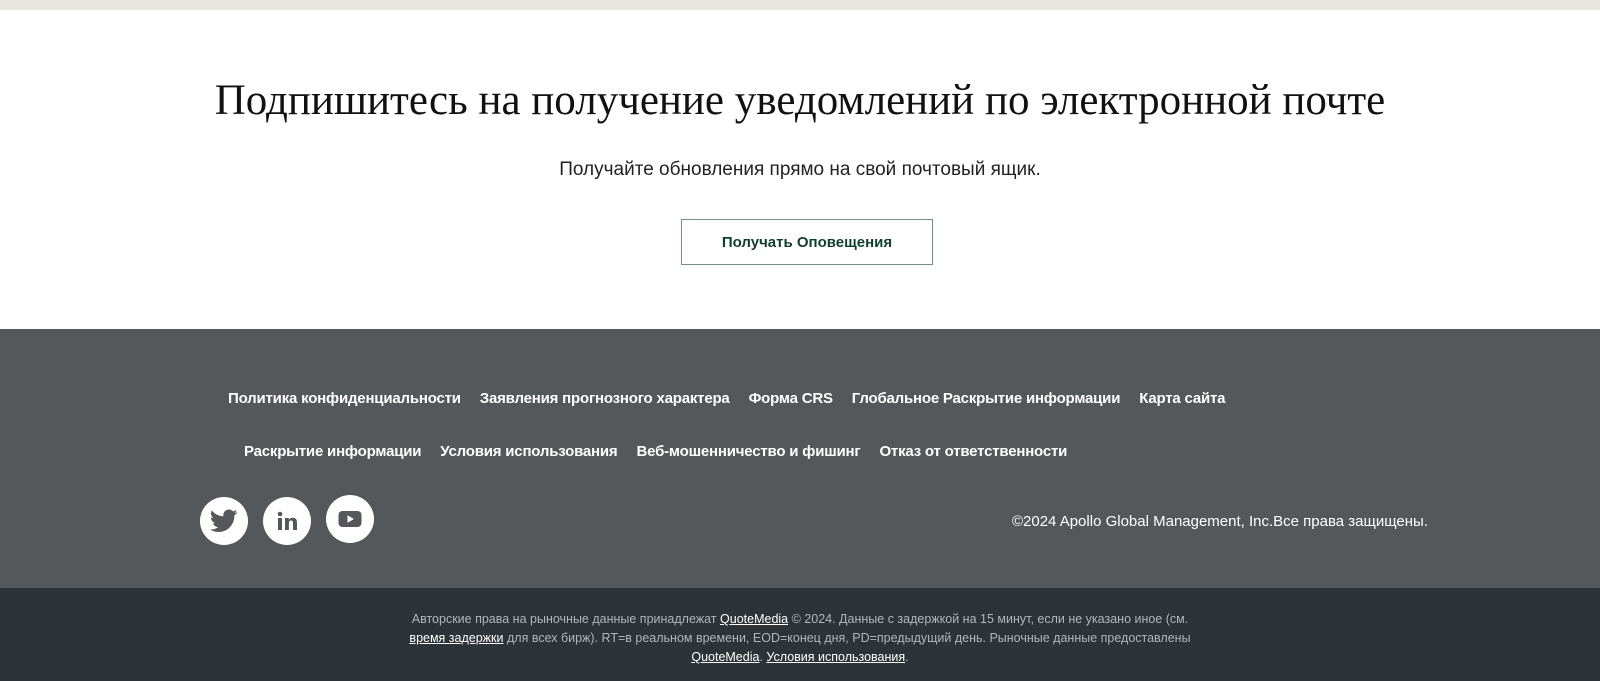 The height and width of the screenshot is (681, 1600). I want to click on footer-link-disclaimer: Отказ от ответственности, so click(973, 451).